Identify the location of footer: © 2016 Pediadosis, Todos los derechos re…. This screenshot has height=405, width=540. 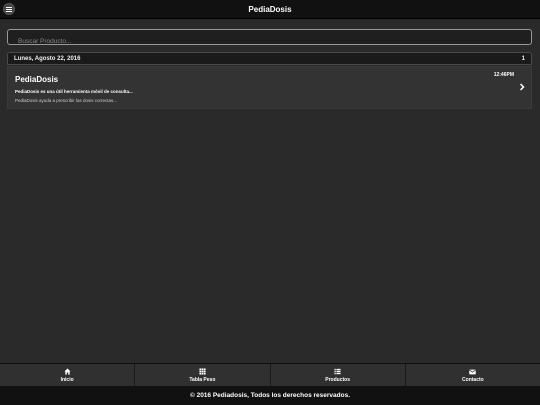
(270, 395).